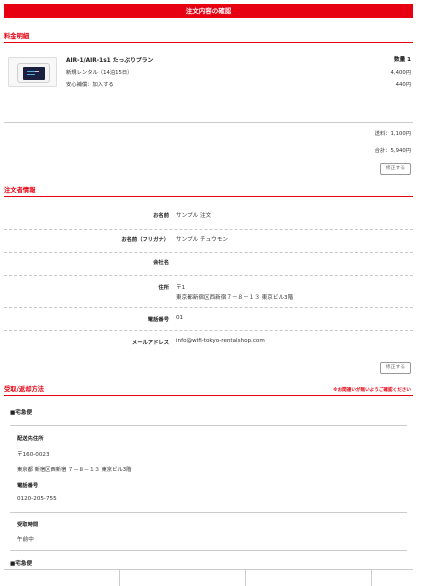 The height and width of the screenshot is (586, 423). Describe the element at coordinates (25, 540) in the screenshot. I see `delivery-time: 午前中` at that location.